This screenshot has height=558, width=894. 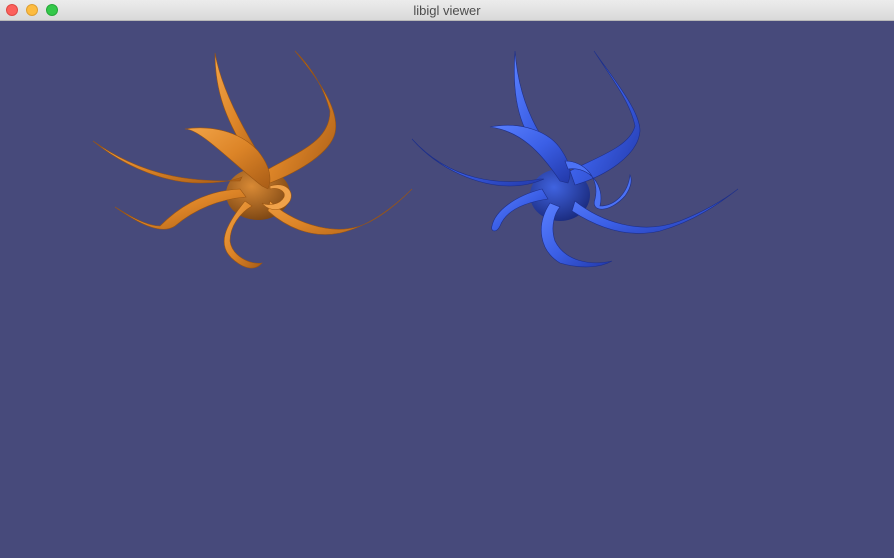 I want to click on octopus-low-poly-mesh, so click(x=252, y=159).